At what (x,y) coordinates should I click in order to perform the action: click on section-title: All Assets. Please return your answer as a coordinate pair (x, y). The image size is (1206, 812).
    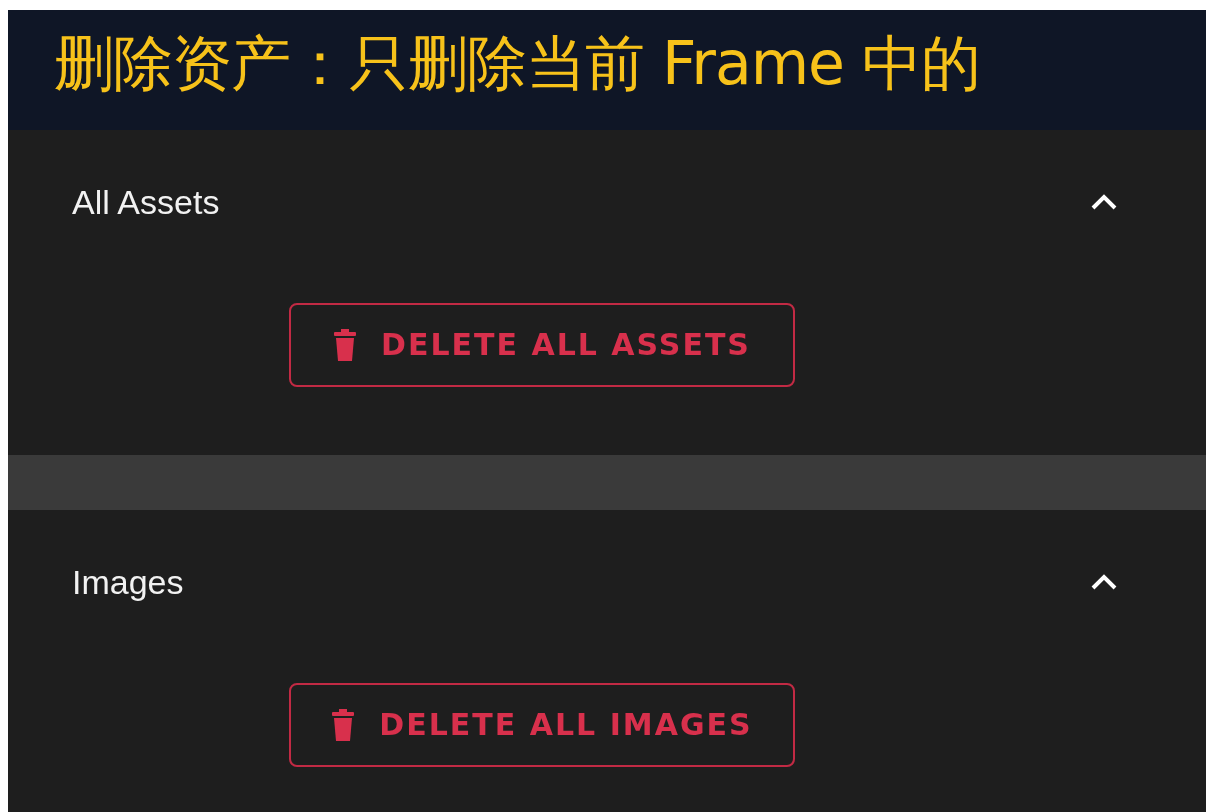
    Looking at the image, I should click on (146, 202).